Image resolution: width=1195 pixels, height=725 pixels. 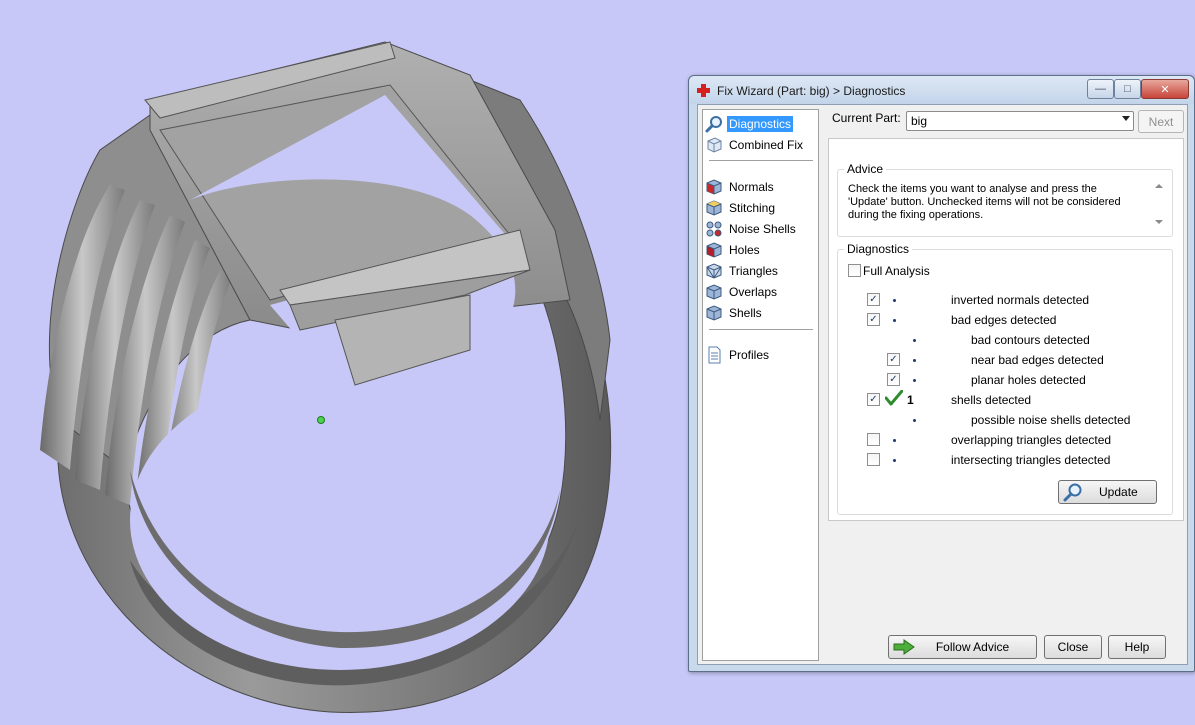 I want to click on nav-item-normals: Normals, so click(x=760, y=187).